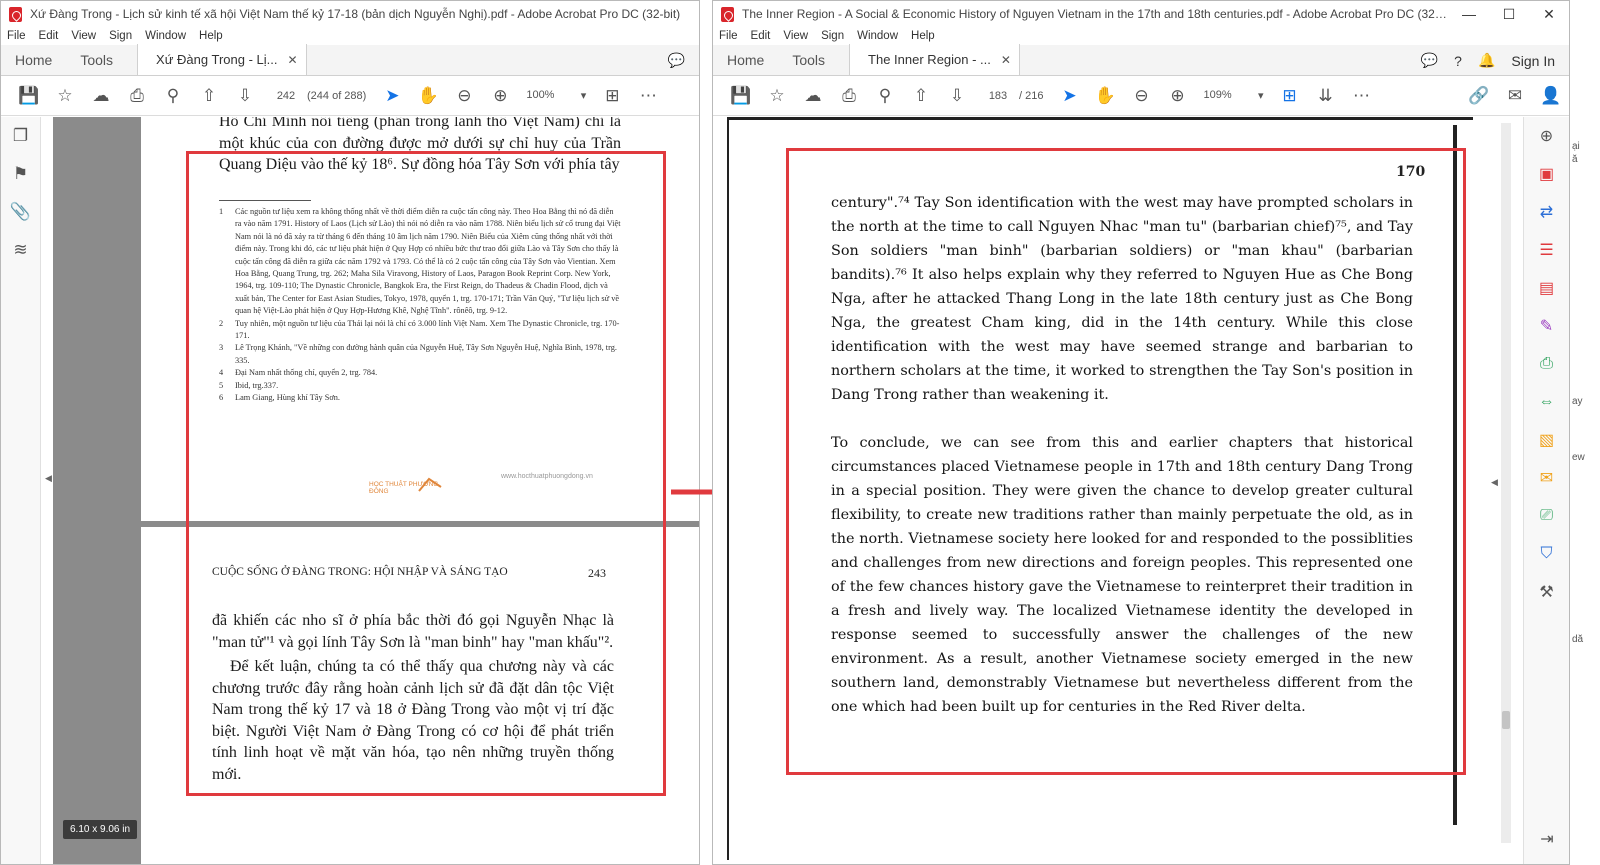 This screenshot has width=1600, height=865. What do you see at coordinates (1546, 440) in the screenshot?
I see `send-for-review-icon: ▧` at bounding box center [1546, 440].